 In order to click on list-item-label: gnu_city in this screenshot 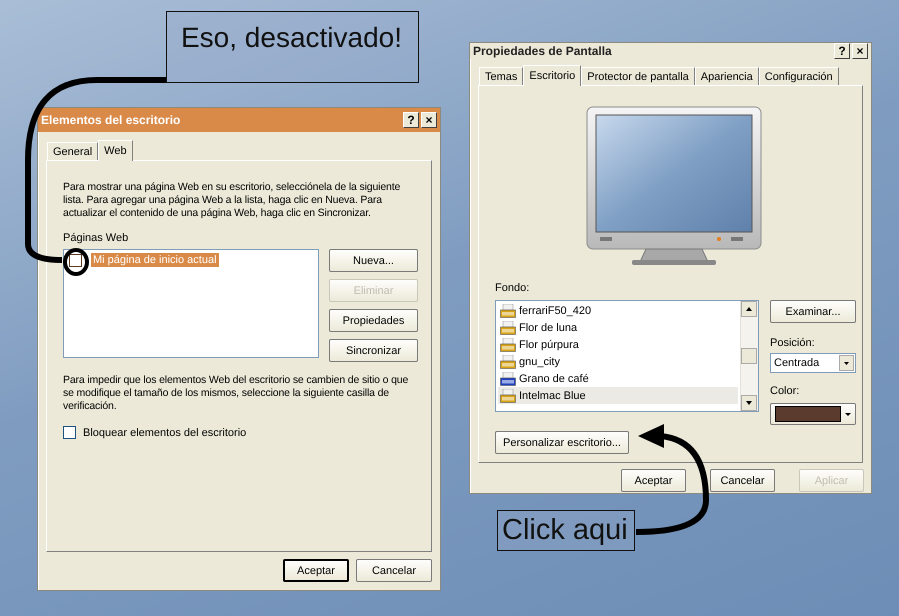, I will do `click(539, 362)`.